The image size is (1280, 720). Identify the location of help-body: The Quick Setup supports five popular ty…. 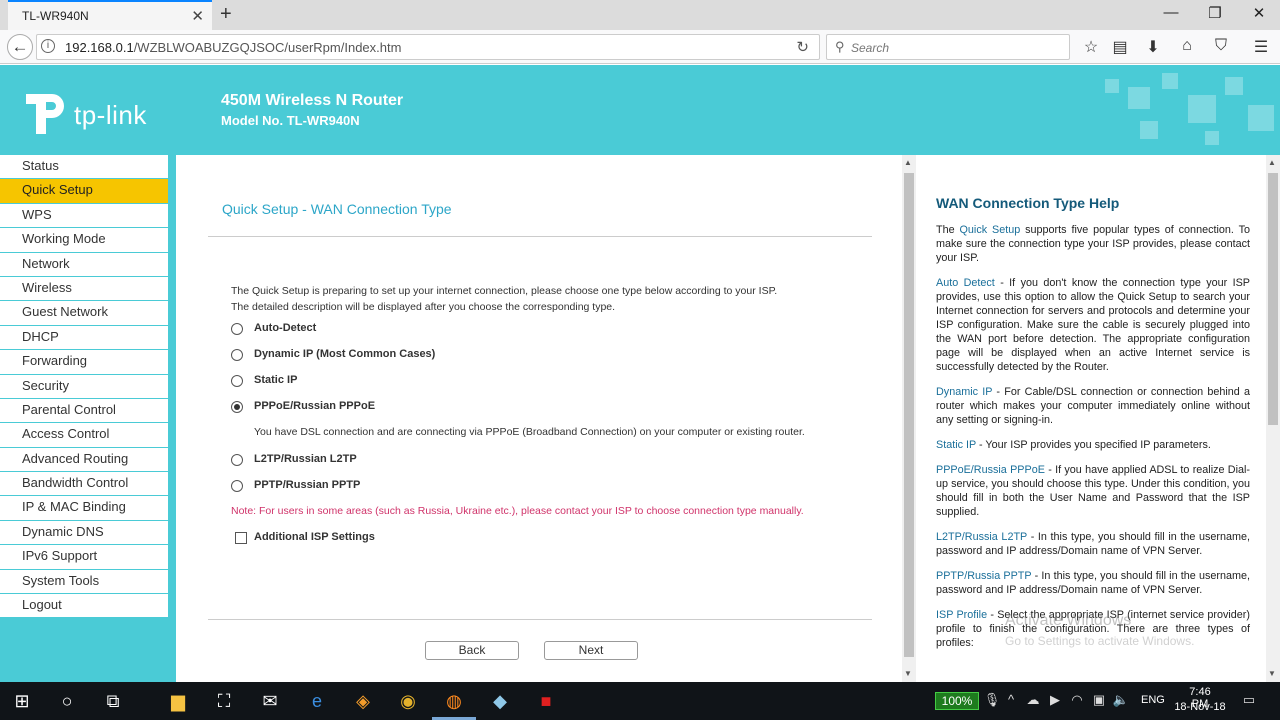
(1093, 442).